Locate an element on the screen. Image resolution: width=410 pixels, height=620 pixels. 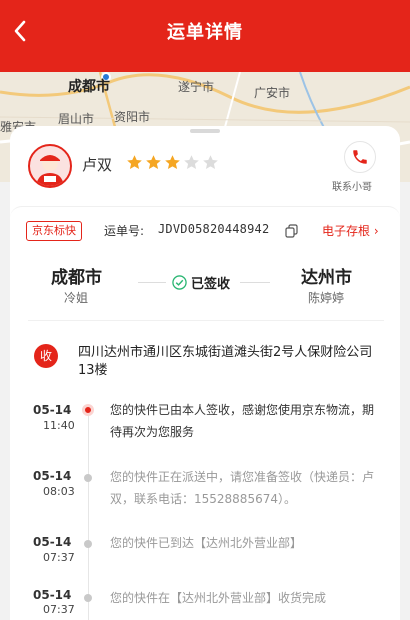
timeline-track is located at coordinates (88, 515).